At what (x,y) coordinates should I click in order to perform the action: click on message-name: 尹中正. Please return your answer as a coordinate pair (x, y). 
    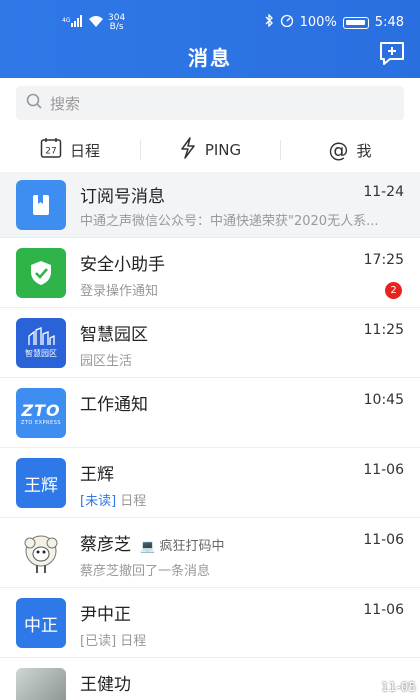
    Looking at the image, I should click on (105, 615).